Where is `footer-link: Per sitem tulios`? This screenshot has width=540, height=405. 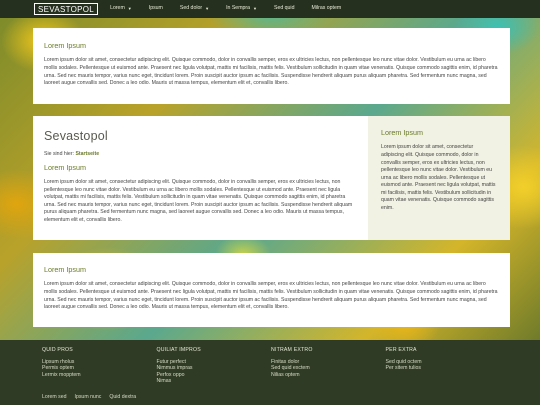 footer-link: Per sitem tulios is located at coordinates (443, 368).